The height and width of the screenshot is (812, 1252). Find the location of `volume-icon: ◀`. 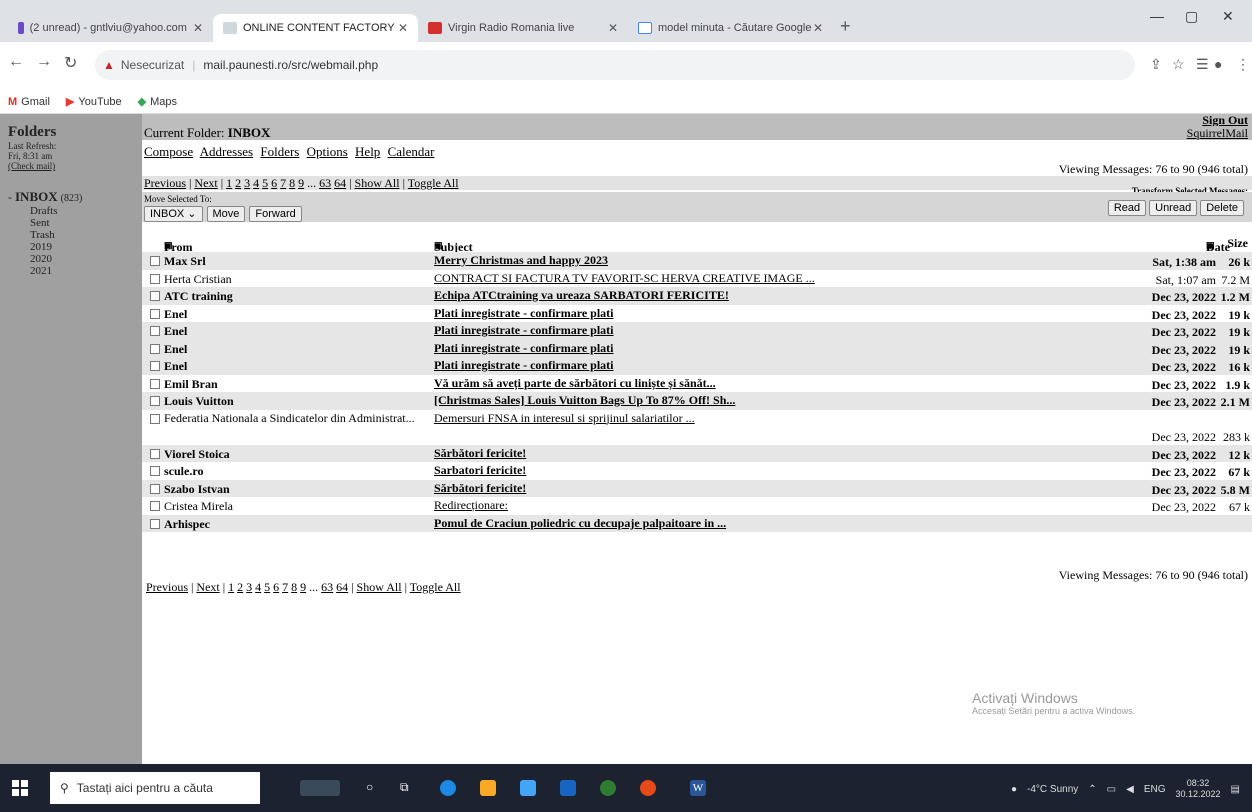

volume-icon: ◀ is located at coordinates (1130, 789).